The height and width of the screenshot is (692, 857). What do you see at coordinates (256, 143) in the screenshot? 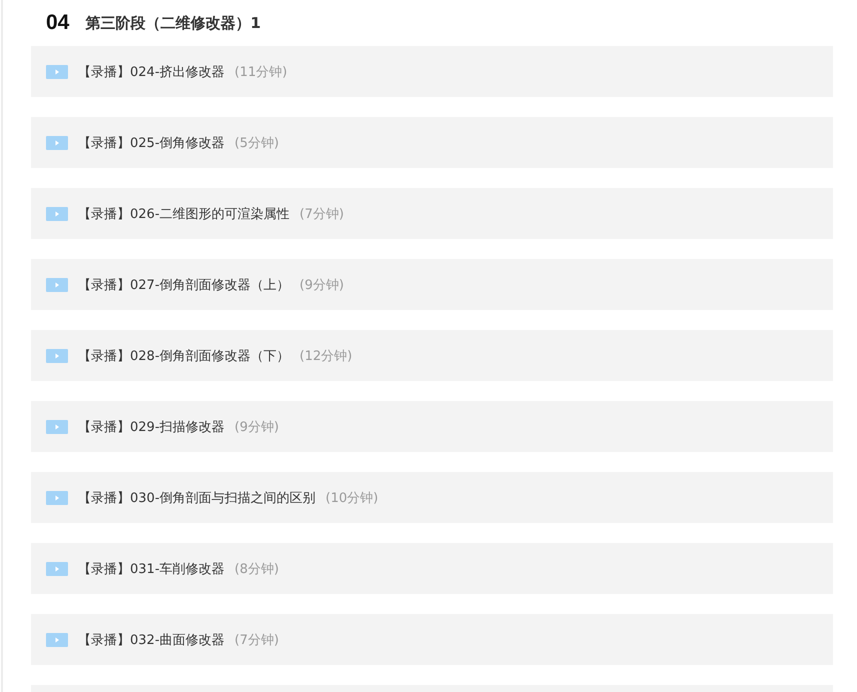
I see `lesson-duration: (5分钟)` at bounding box center [256, 143].